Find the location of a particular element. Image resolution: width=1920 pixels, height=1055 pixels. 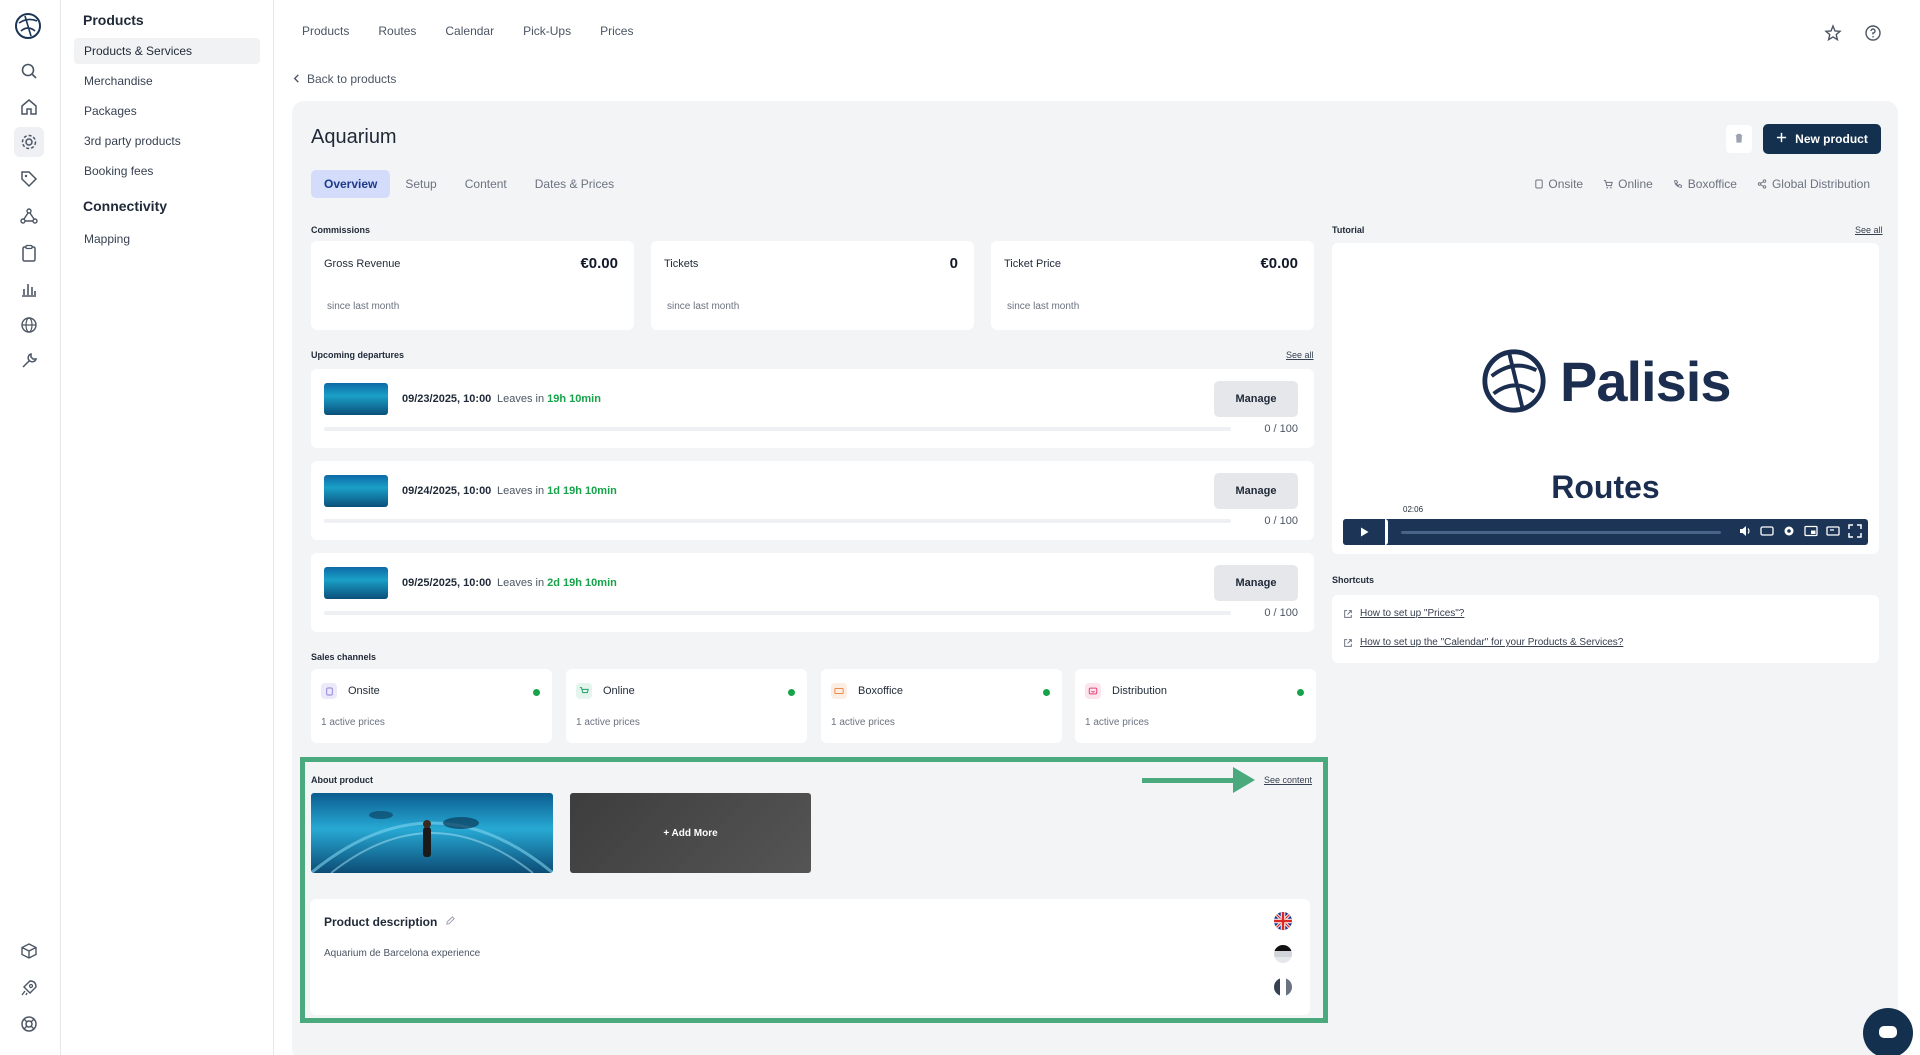

phone-call-icon is located at coordinates (1678, 184).